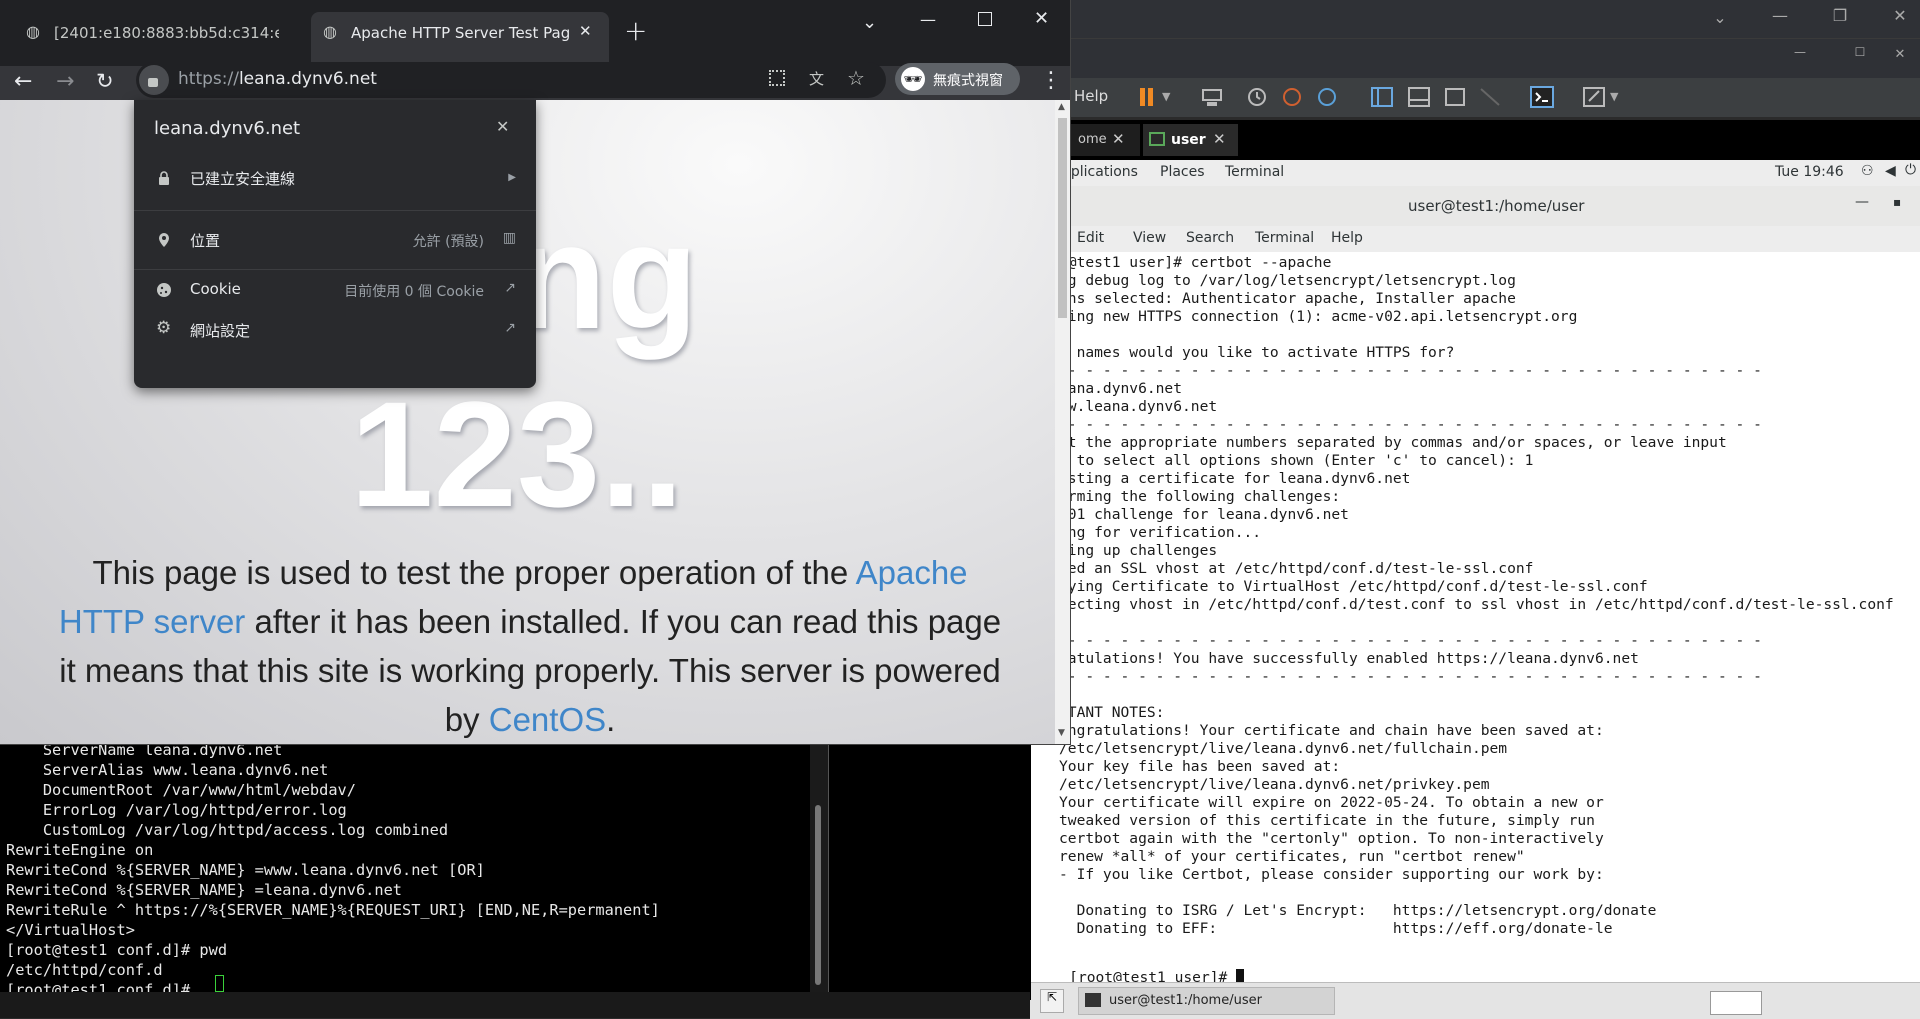 The width and height of the screenshot is (1920, 1019). Describe the element at coordinates (1210, 238) in the screenshot. I see `menu-search: Search` at that location.